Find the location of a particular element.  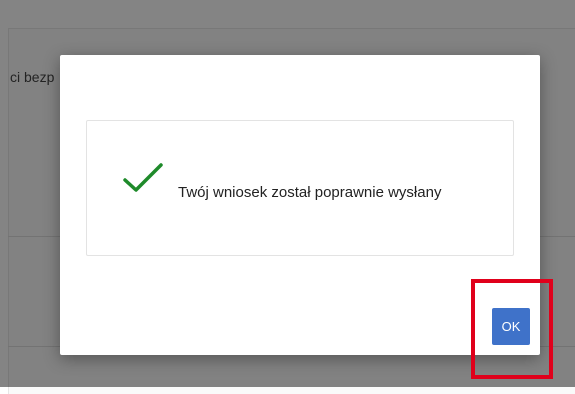

success-message: Twój wniosek został poprawnie wysłany is located at coordinates (310, 192).